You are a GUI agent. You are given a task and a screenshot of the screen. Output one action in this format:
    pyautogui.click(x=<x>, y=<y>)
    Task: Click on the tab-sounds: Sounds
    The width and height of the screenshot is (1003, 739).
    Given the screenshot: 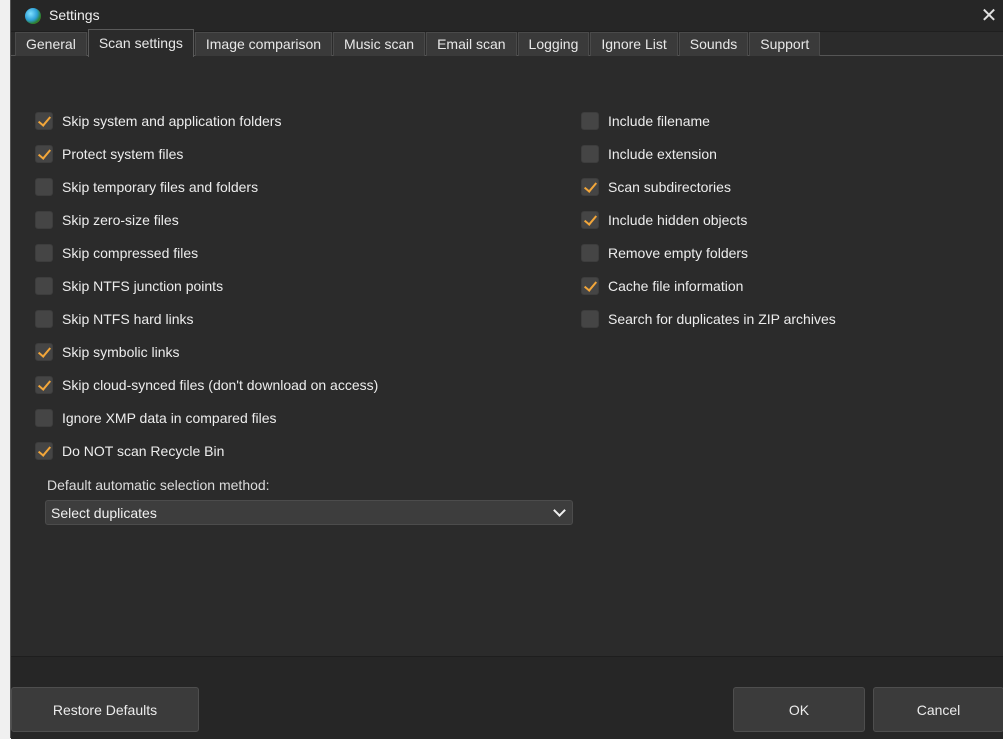 What is the action you would take?
    pyautogui.click(x=713, y=44)
    